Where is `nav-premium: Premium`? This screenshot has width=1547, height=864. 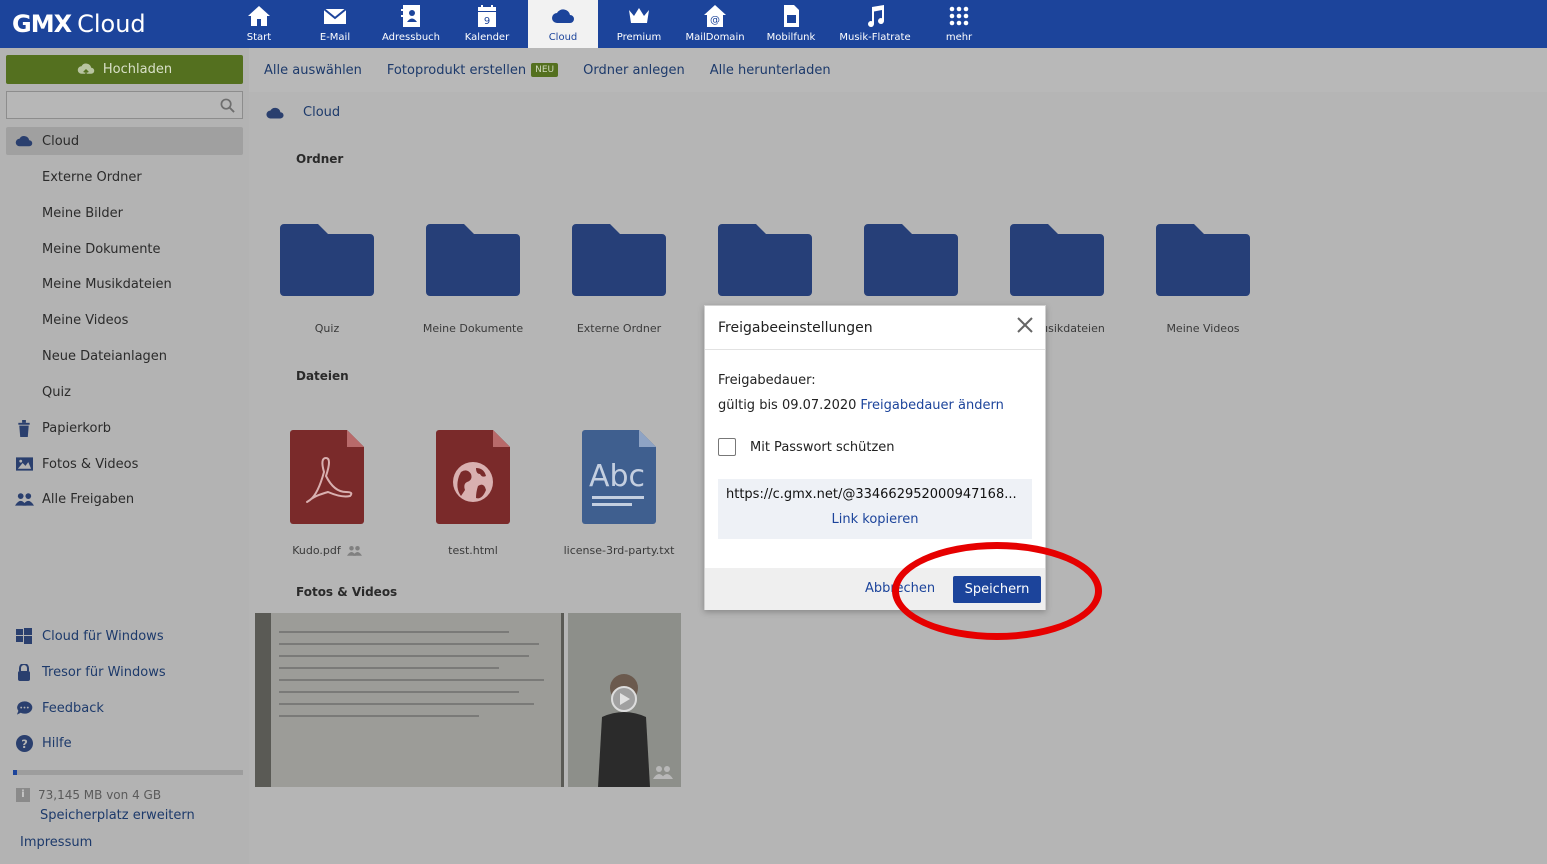
nav-premium: Premium is located at coordinates (639, 24).